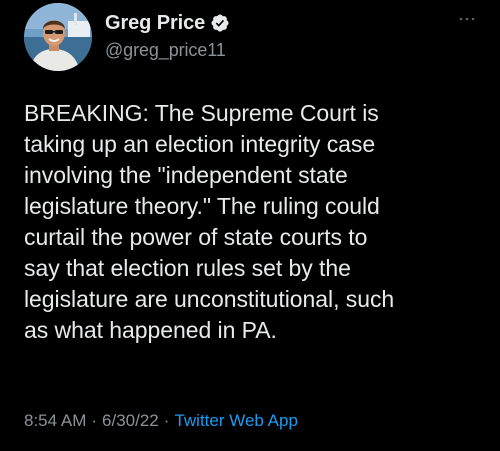  What do you see at coordinates (130, 421) in the screenshot?
I see `tweet-date: 6/30/22` at bounding box center [130, 421].